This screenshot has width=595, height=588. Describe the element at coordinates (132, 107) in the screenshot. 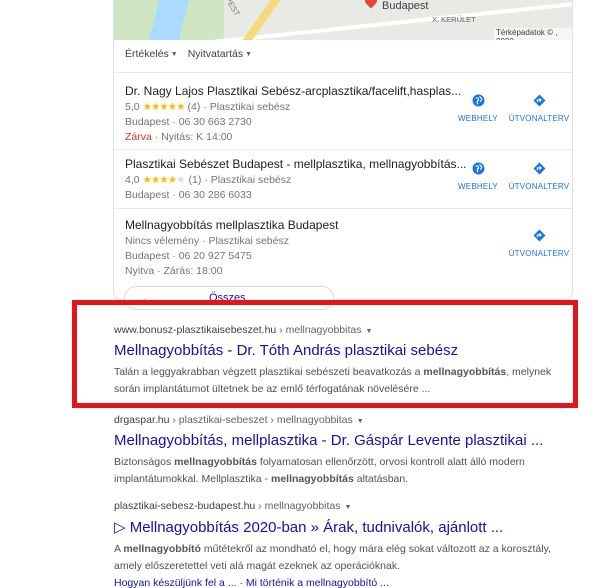

I see `rating-value: 5,0` at that location.